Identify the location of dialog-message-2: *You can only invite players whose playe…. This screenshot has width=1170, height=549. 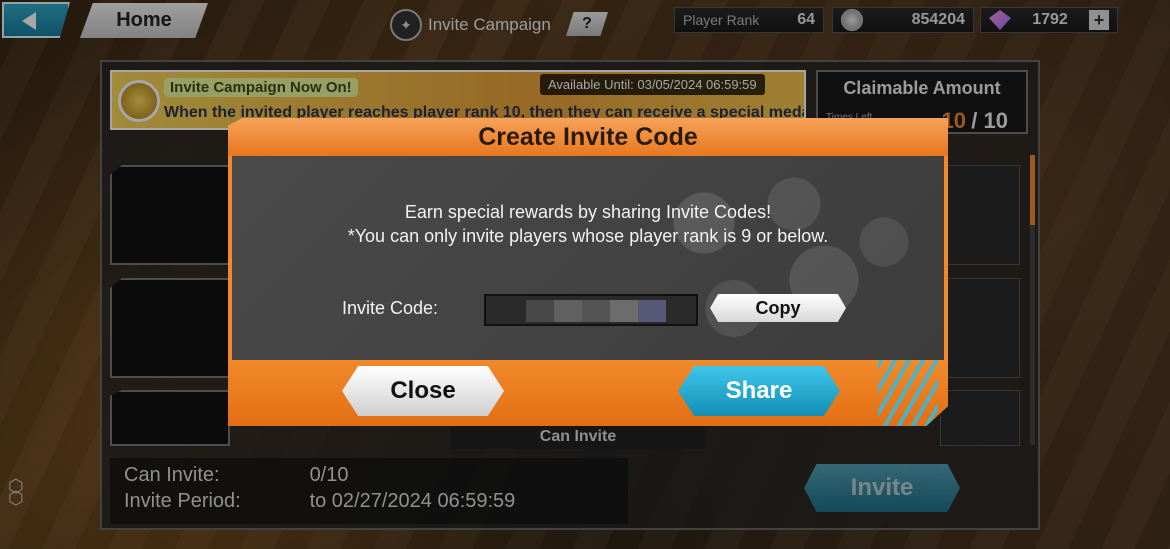
(588, 236).